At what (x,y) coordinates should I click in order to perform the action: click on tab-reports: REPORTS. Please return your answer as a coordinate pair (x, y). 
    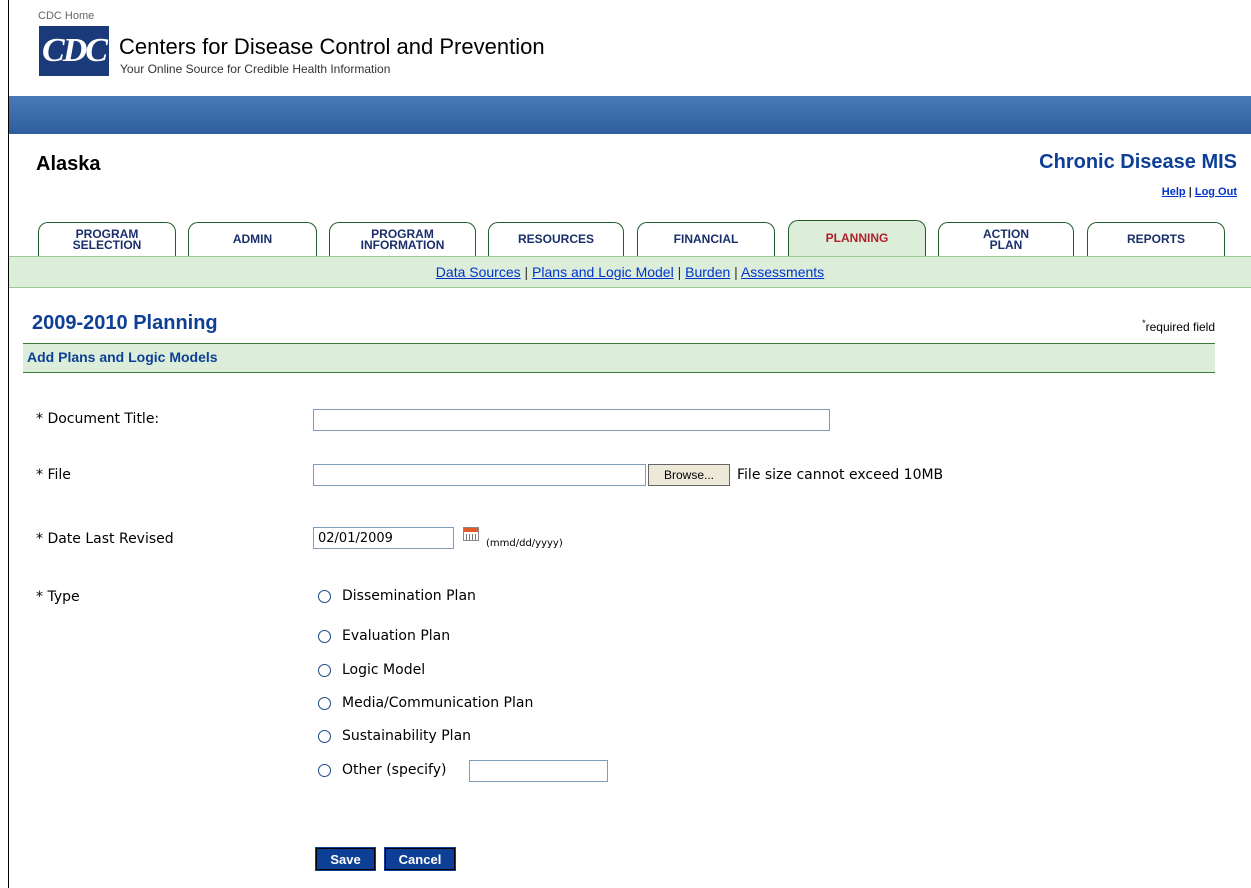
    Looking at the image, I should click on (1156, 239).